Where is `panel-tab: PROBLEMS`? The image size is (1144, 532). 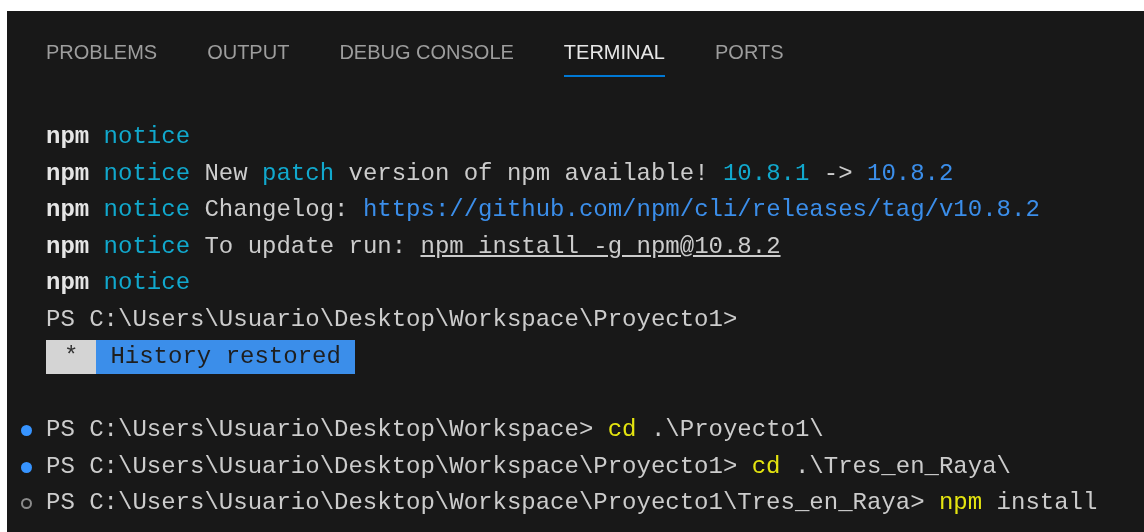
panel-tab: PROBLEMS is located at coordinates (102, 57).